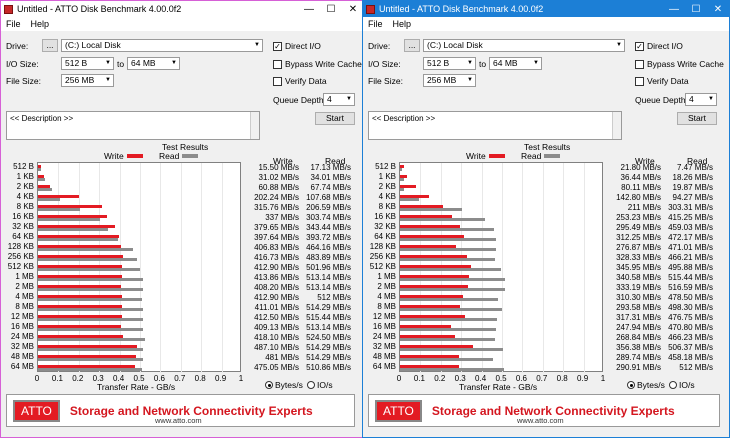 This screenshot has height=438, width=730. Describe the element at coordinates (638, 217) in the screenshot. I see `write-value: 253.23 MB/s` at that location.